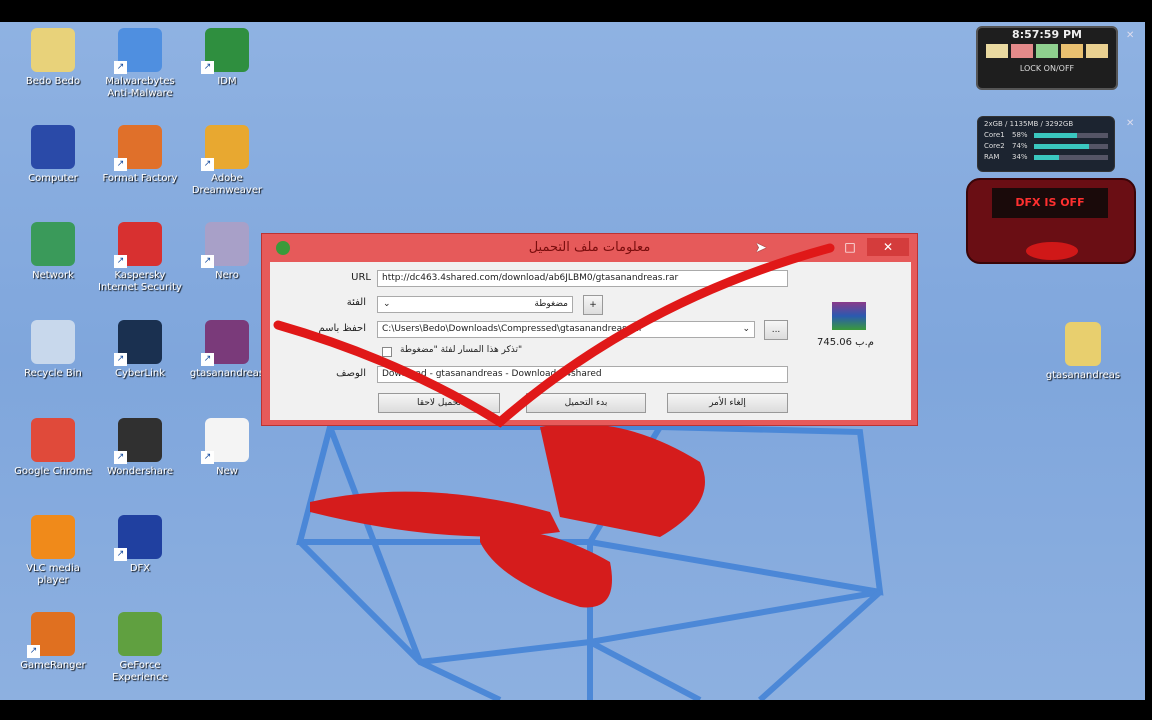  What do you see at coordinates (227, 184) in the screenshot?
I see `desktop-icon-label: Adobe Dreamweaver` at bounding box center [227, 184].